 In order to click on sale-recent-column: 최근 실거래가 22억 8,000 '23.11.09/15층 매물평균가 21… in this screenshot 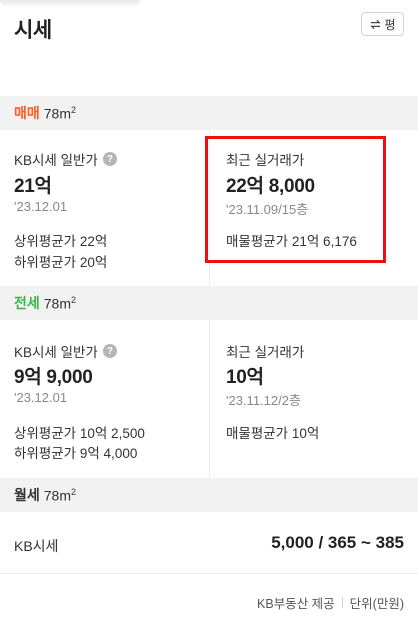, I will do `click(316, 208)`.